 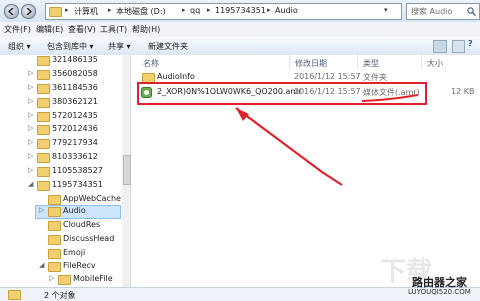 I want to click on folder-icon, so click(x=14, y=295).